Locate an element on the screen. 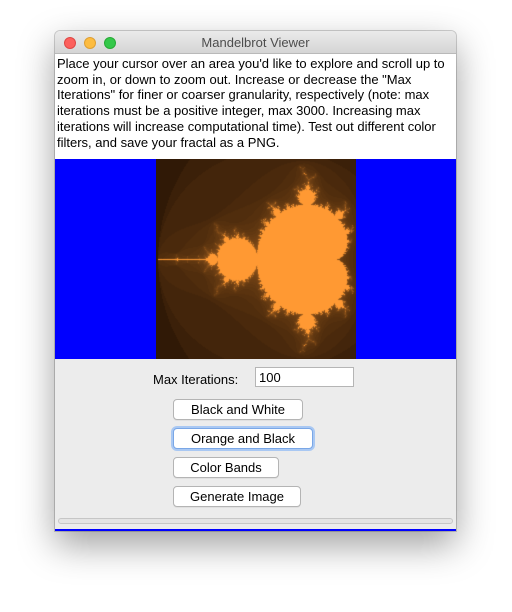 This screenshot has height=612, width=512. color-bands-button: Color Bands is located at coordinates (226, 467).